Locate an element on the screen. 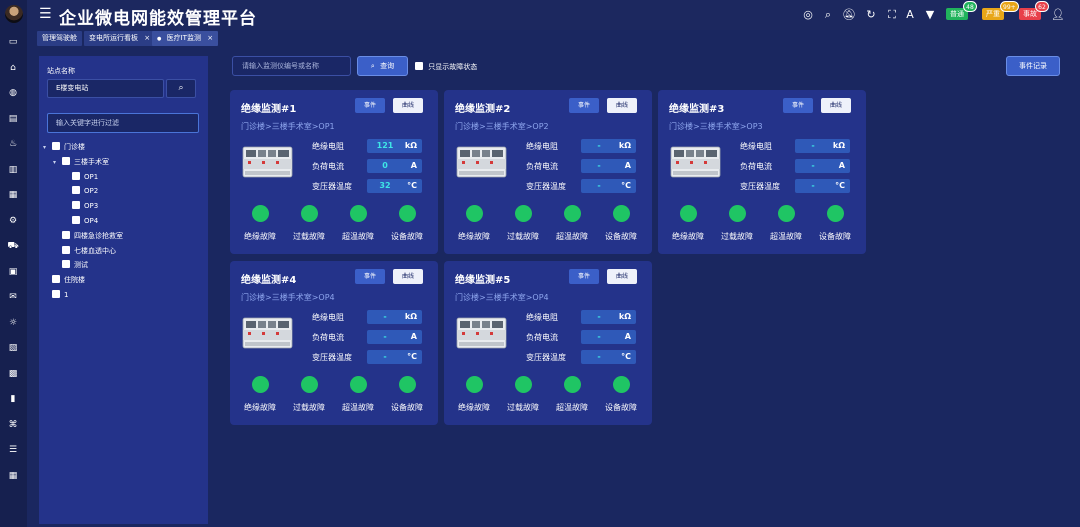  card-title: 绝缘监测#2 is located at coordinates (483, 109).